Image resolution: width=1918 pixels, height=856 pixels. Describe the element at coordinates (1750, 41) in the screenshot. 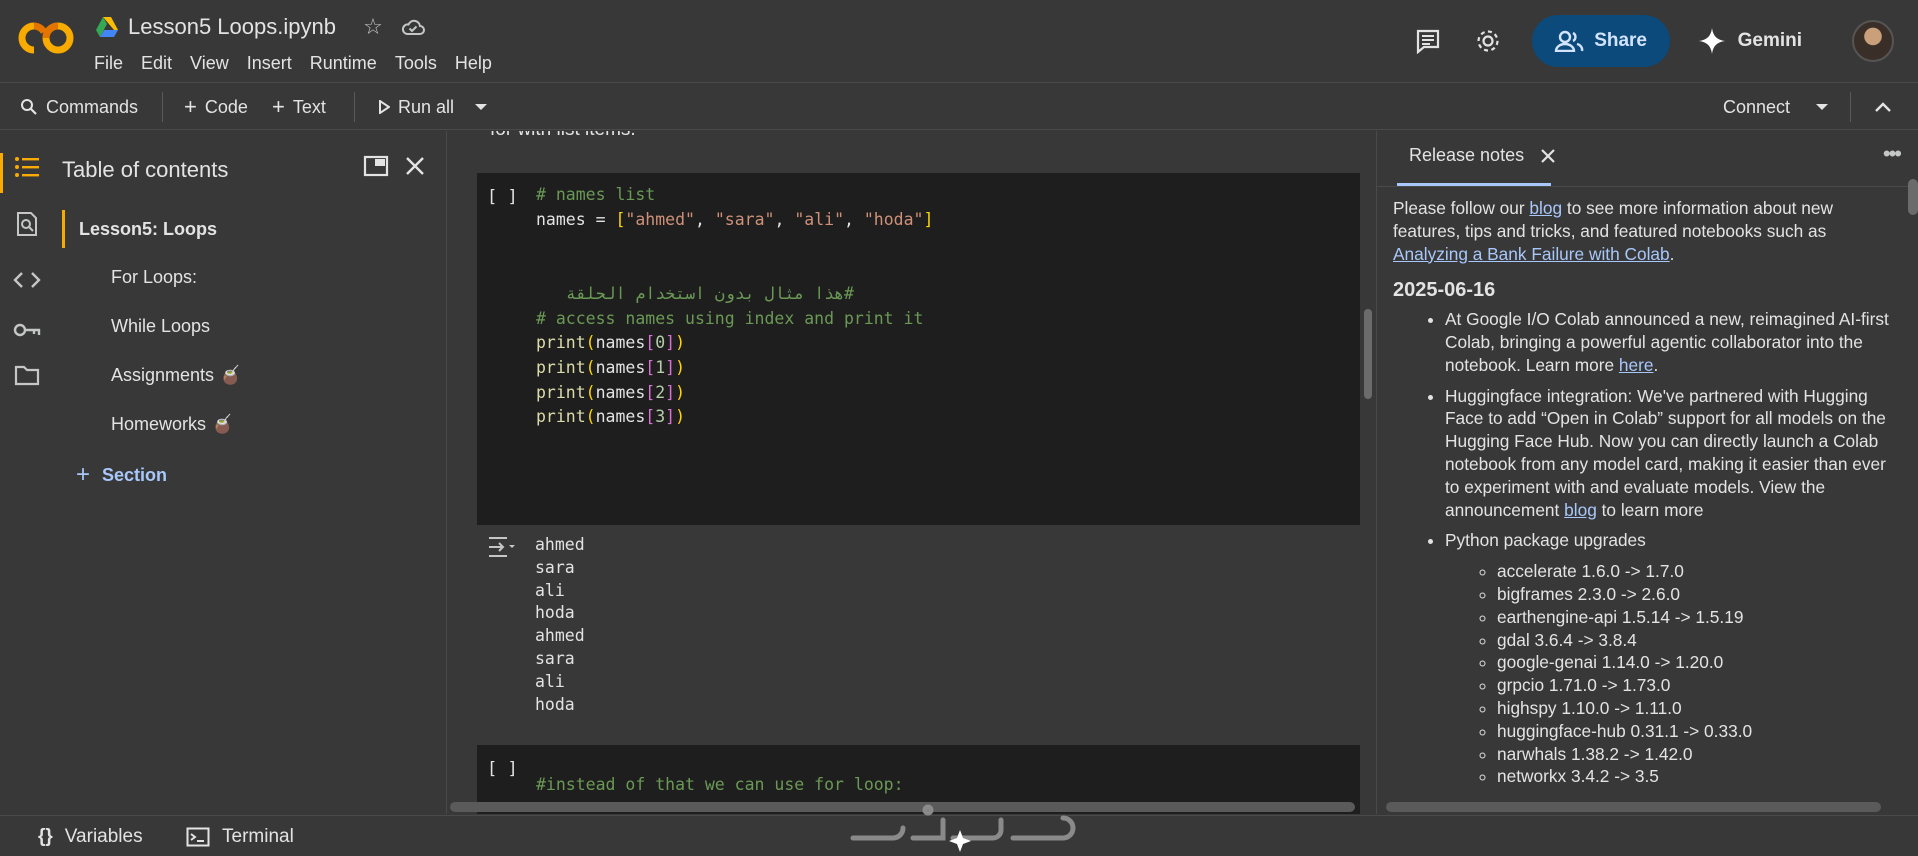

I see `gemini-button: Gemini` at that location.